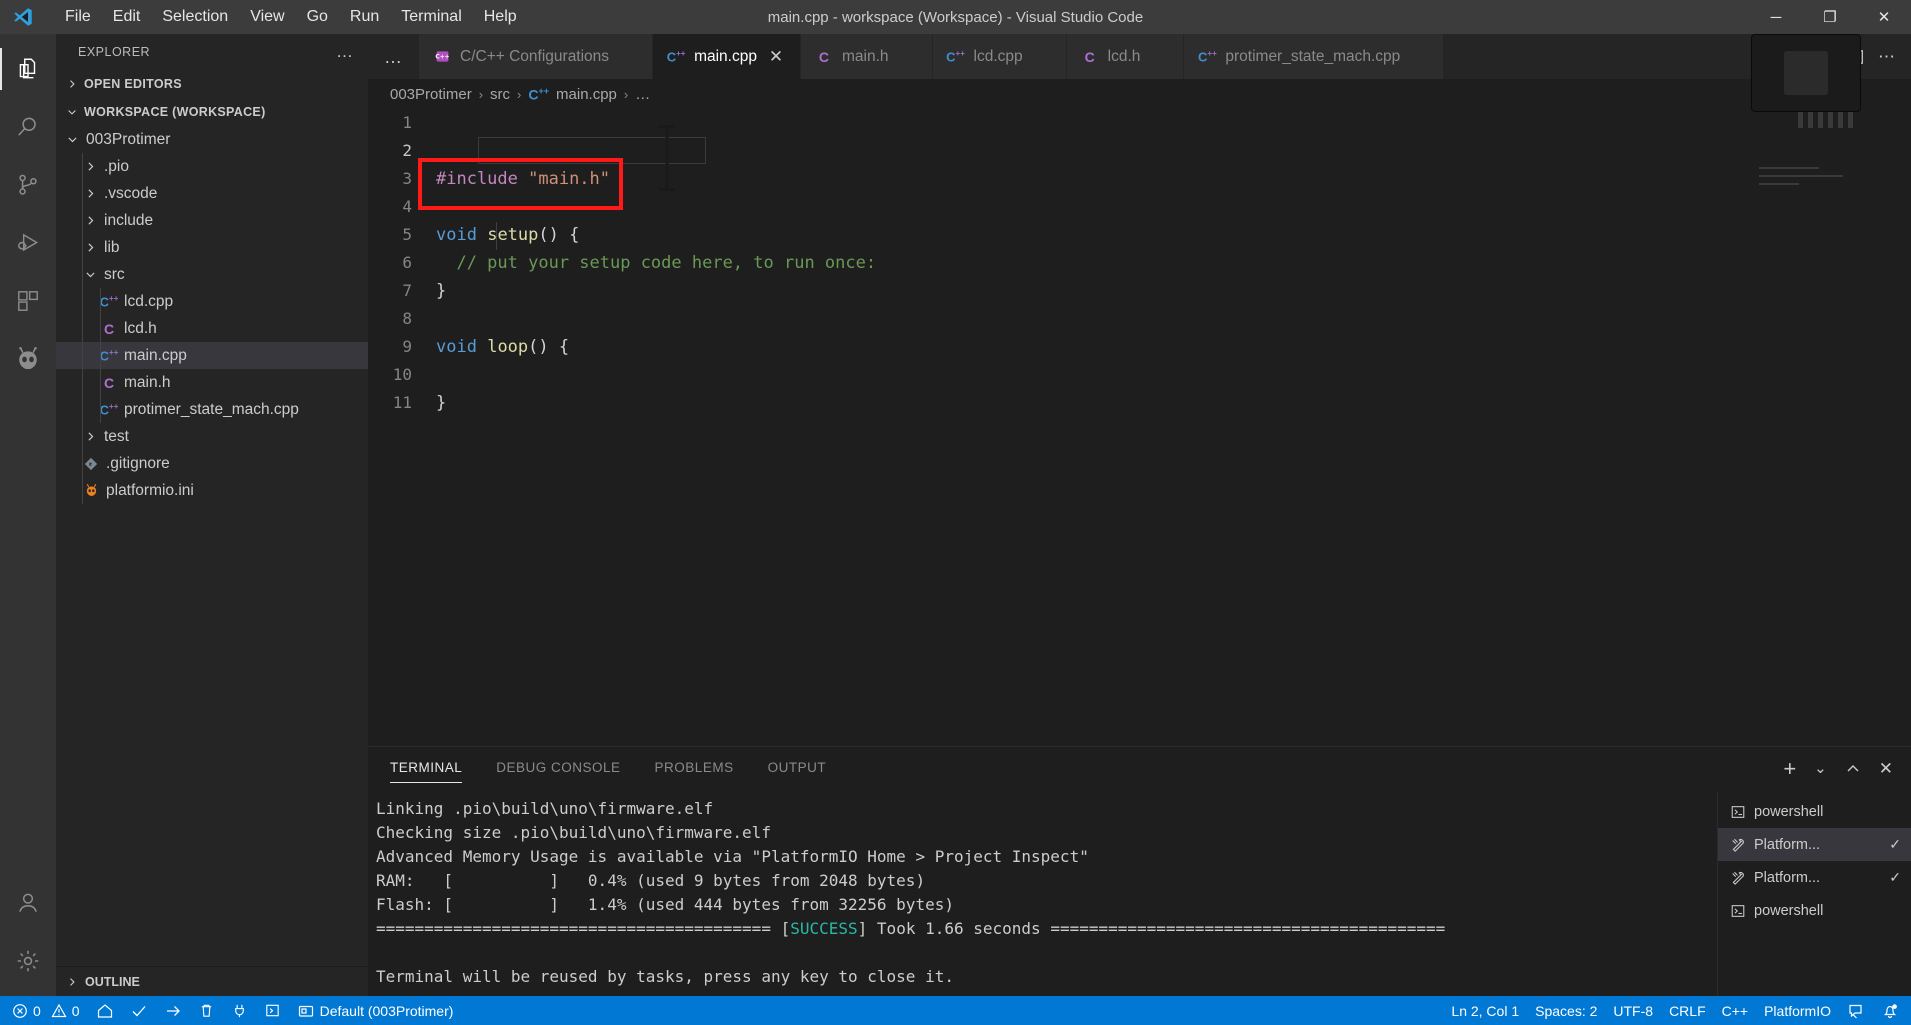 This screenshot has height=1025, width=1911. I want to click on code-line: void setup() {, so click(1170, 235).